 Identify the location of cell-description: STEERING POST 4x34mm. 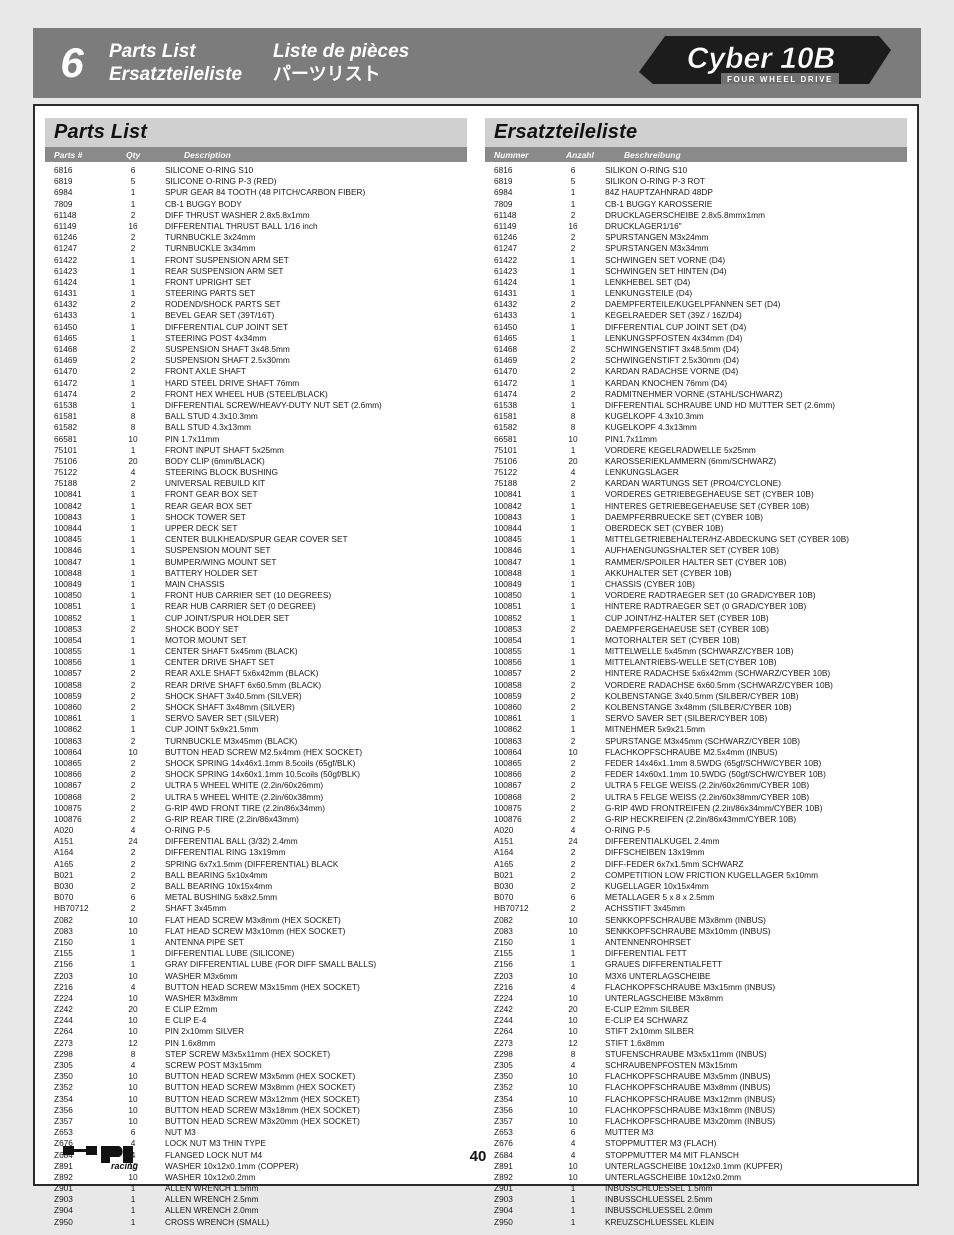
(216, 337).